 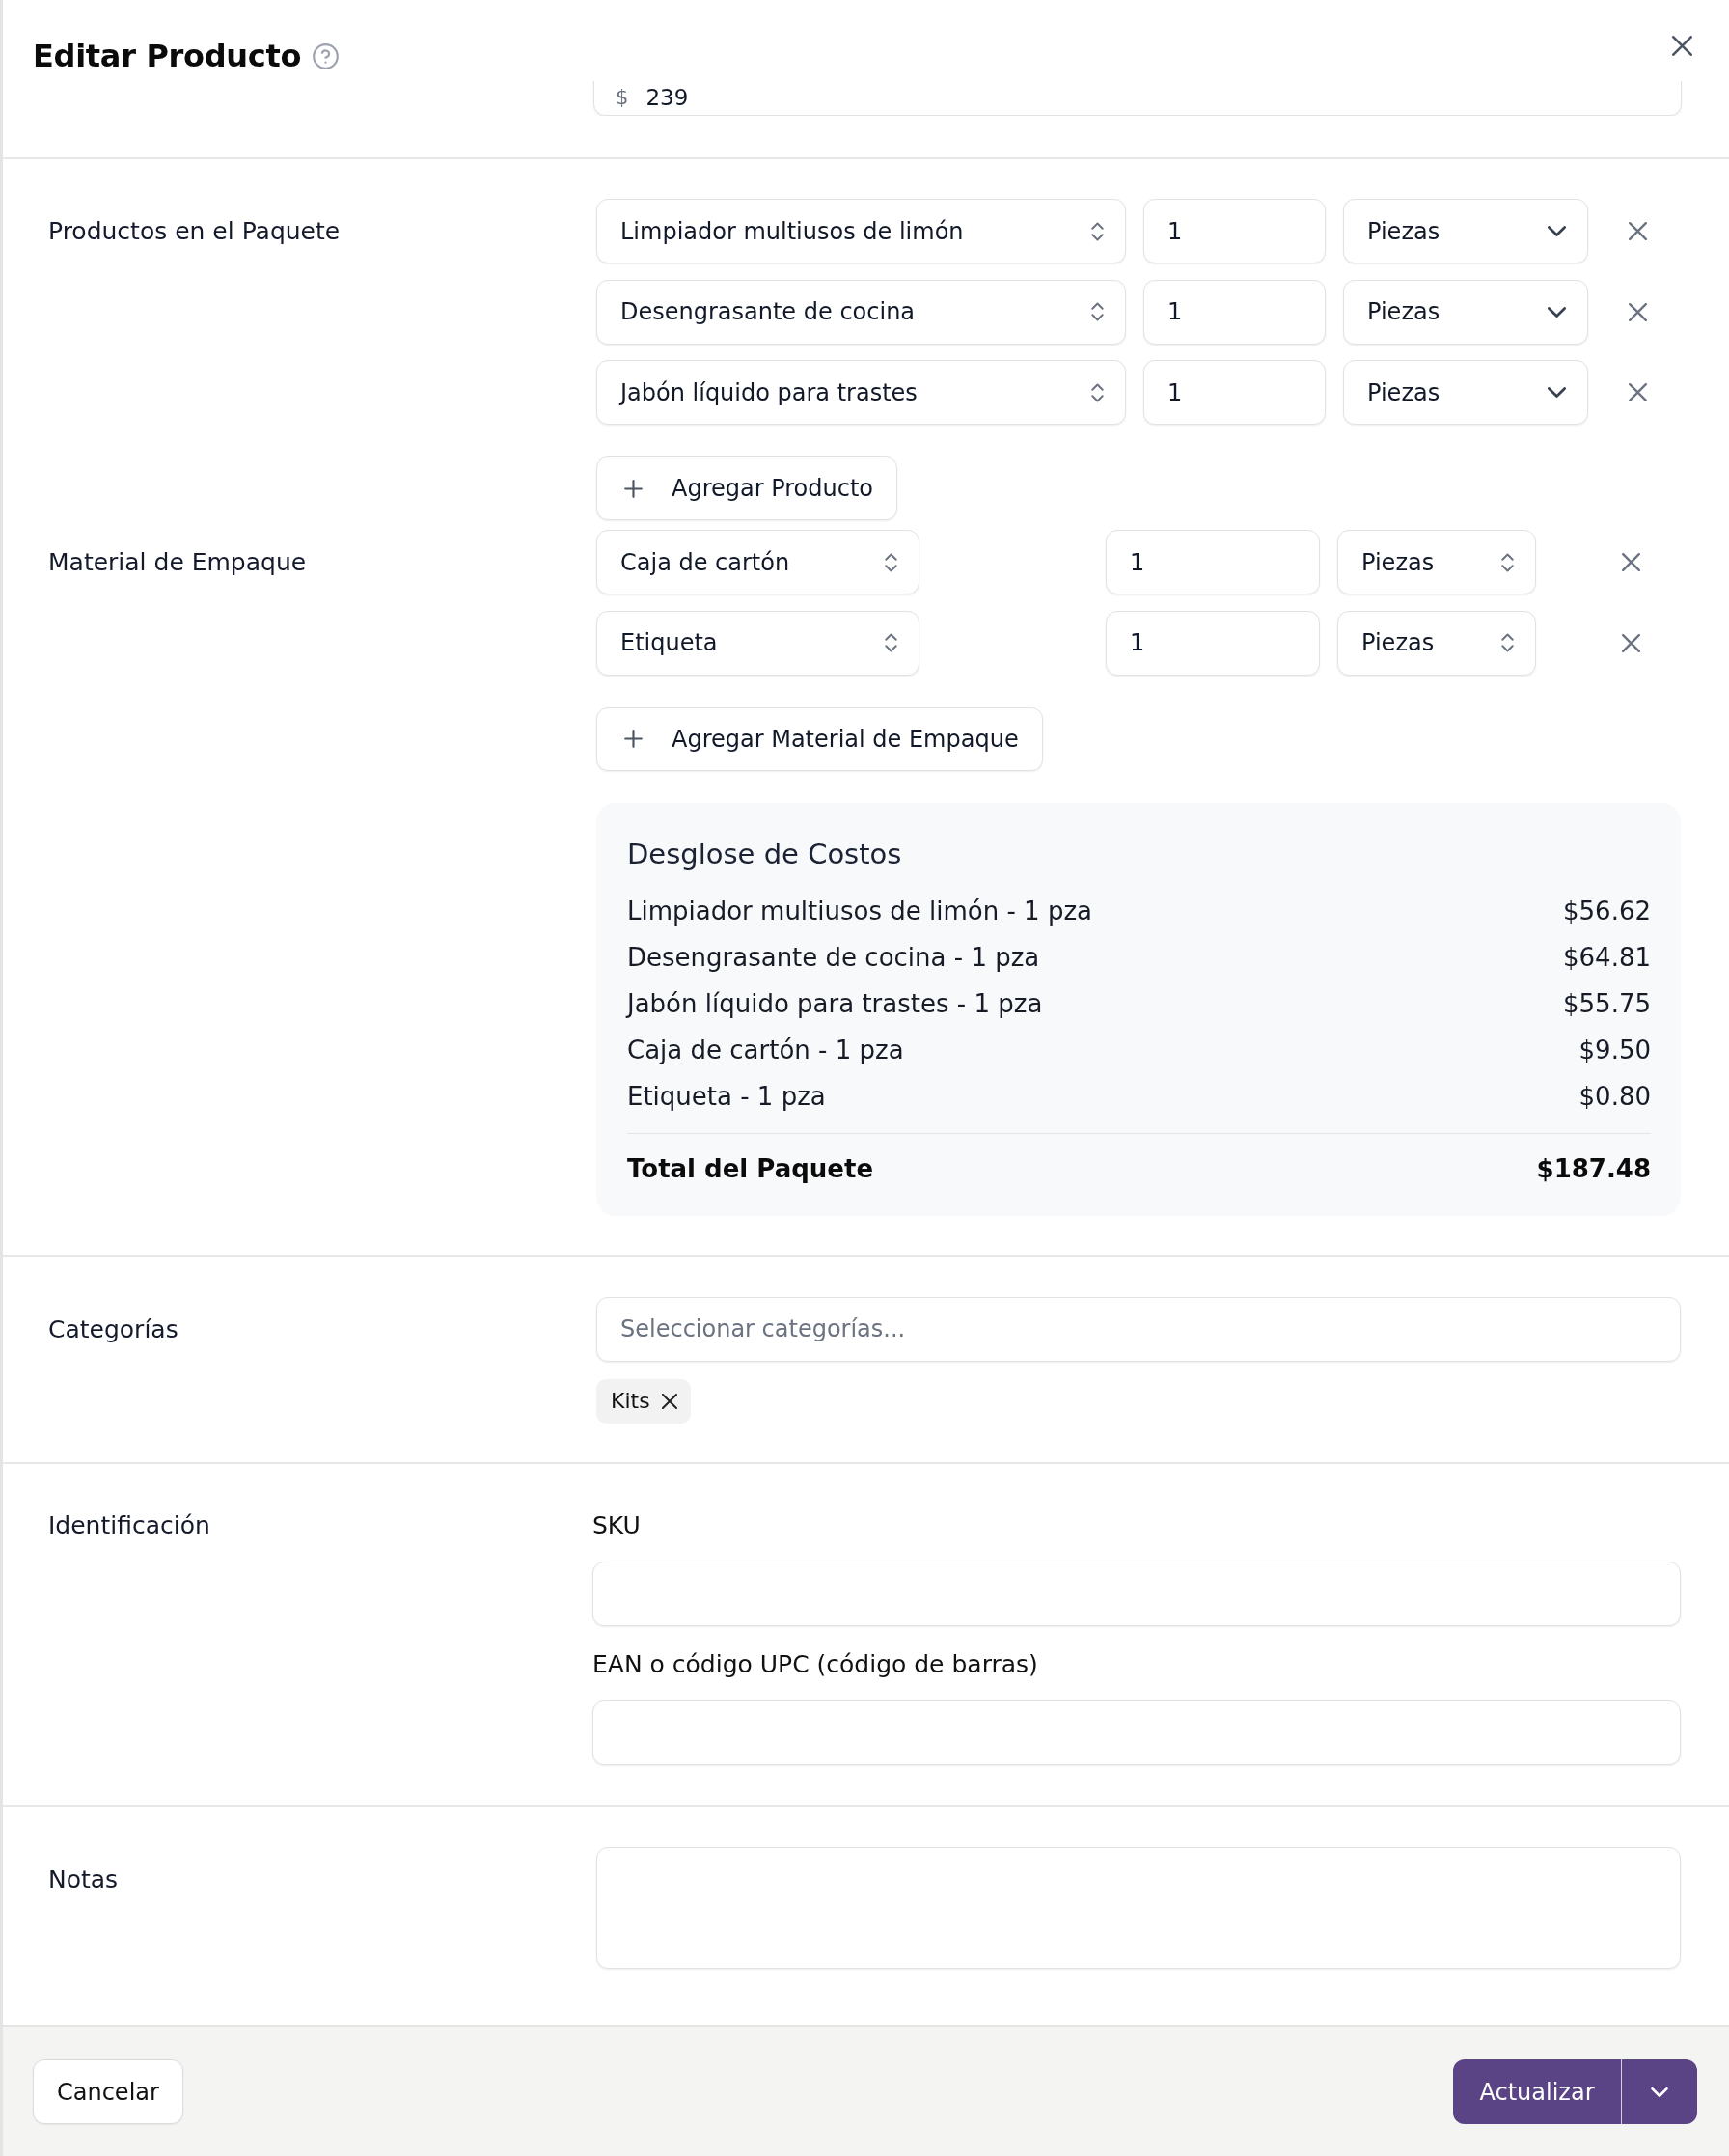 I want to click on section-label: Material de Empaque, so click(x=178, y=562).